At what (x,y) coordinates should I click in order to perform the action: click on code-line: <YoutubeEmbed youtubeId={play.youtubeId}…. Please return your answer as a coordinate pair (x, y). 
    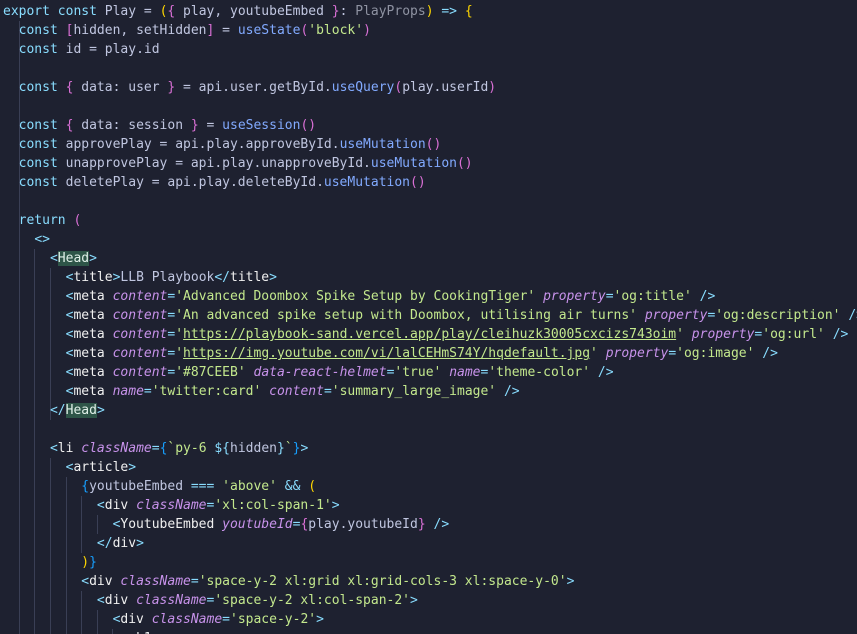
    Looking at the image, I should click on (226, 524).